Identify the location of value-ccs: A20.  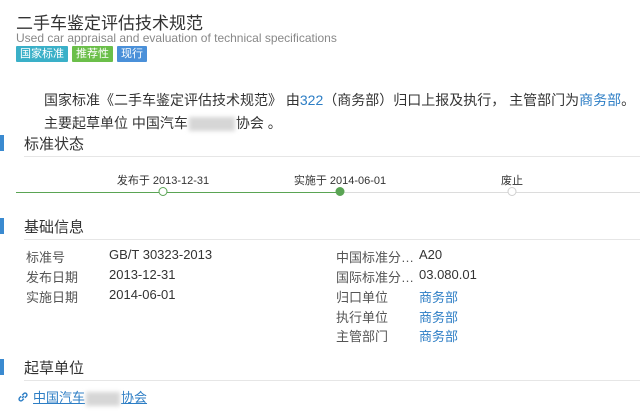
(431, 254).